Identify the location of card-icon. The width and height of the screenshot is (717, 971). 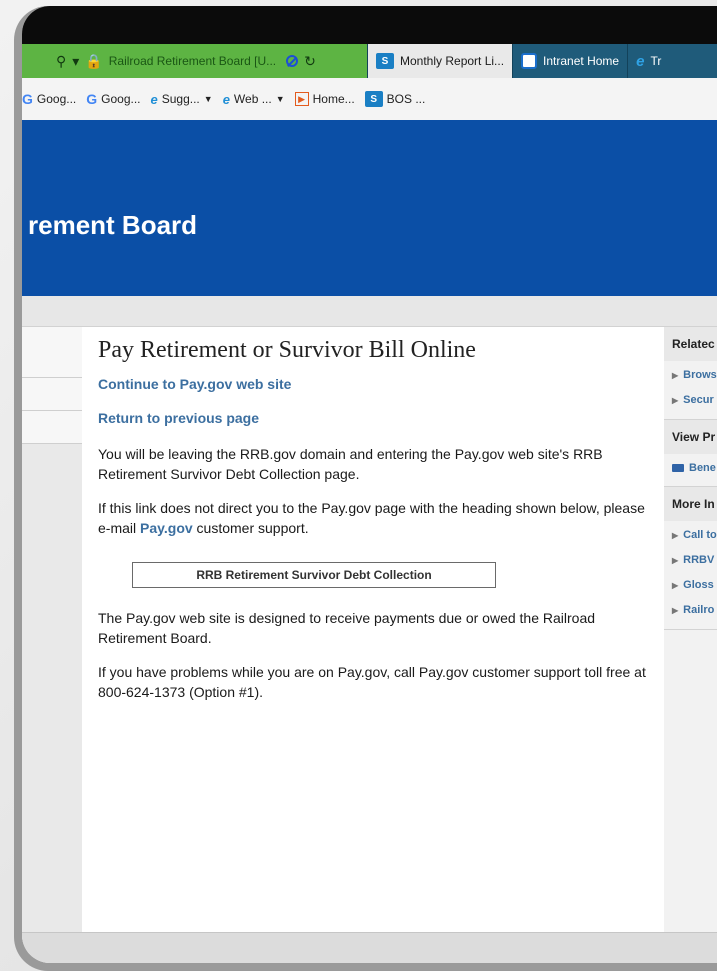
(678, 468).